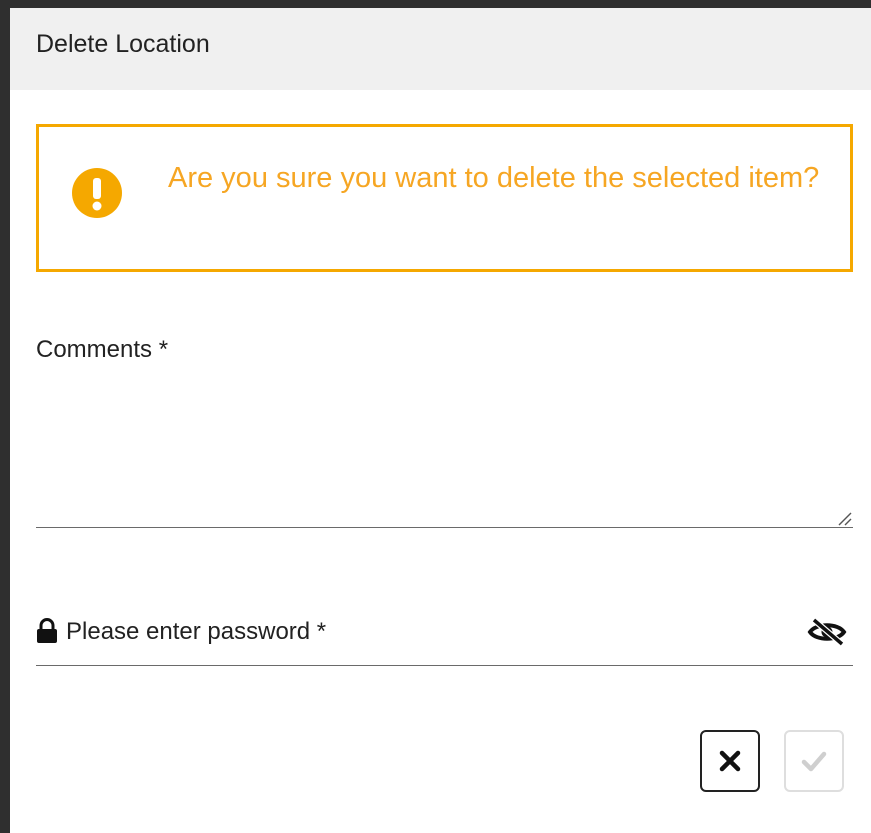 The width and height of the screenshot is (871, 833). What do you see at coordinates (123, 44) in the screenshot?
I see `dialog-title: Delete Location` at bounding box center [123, 44].